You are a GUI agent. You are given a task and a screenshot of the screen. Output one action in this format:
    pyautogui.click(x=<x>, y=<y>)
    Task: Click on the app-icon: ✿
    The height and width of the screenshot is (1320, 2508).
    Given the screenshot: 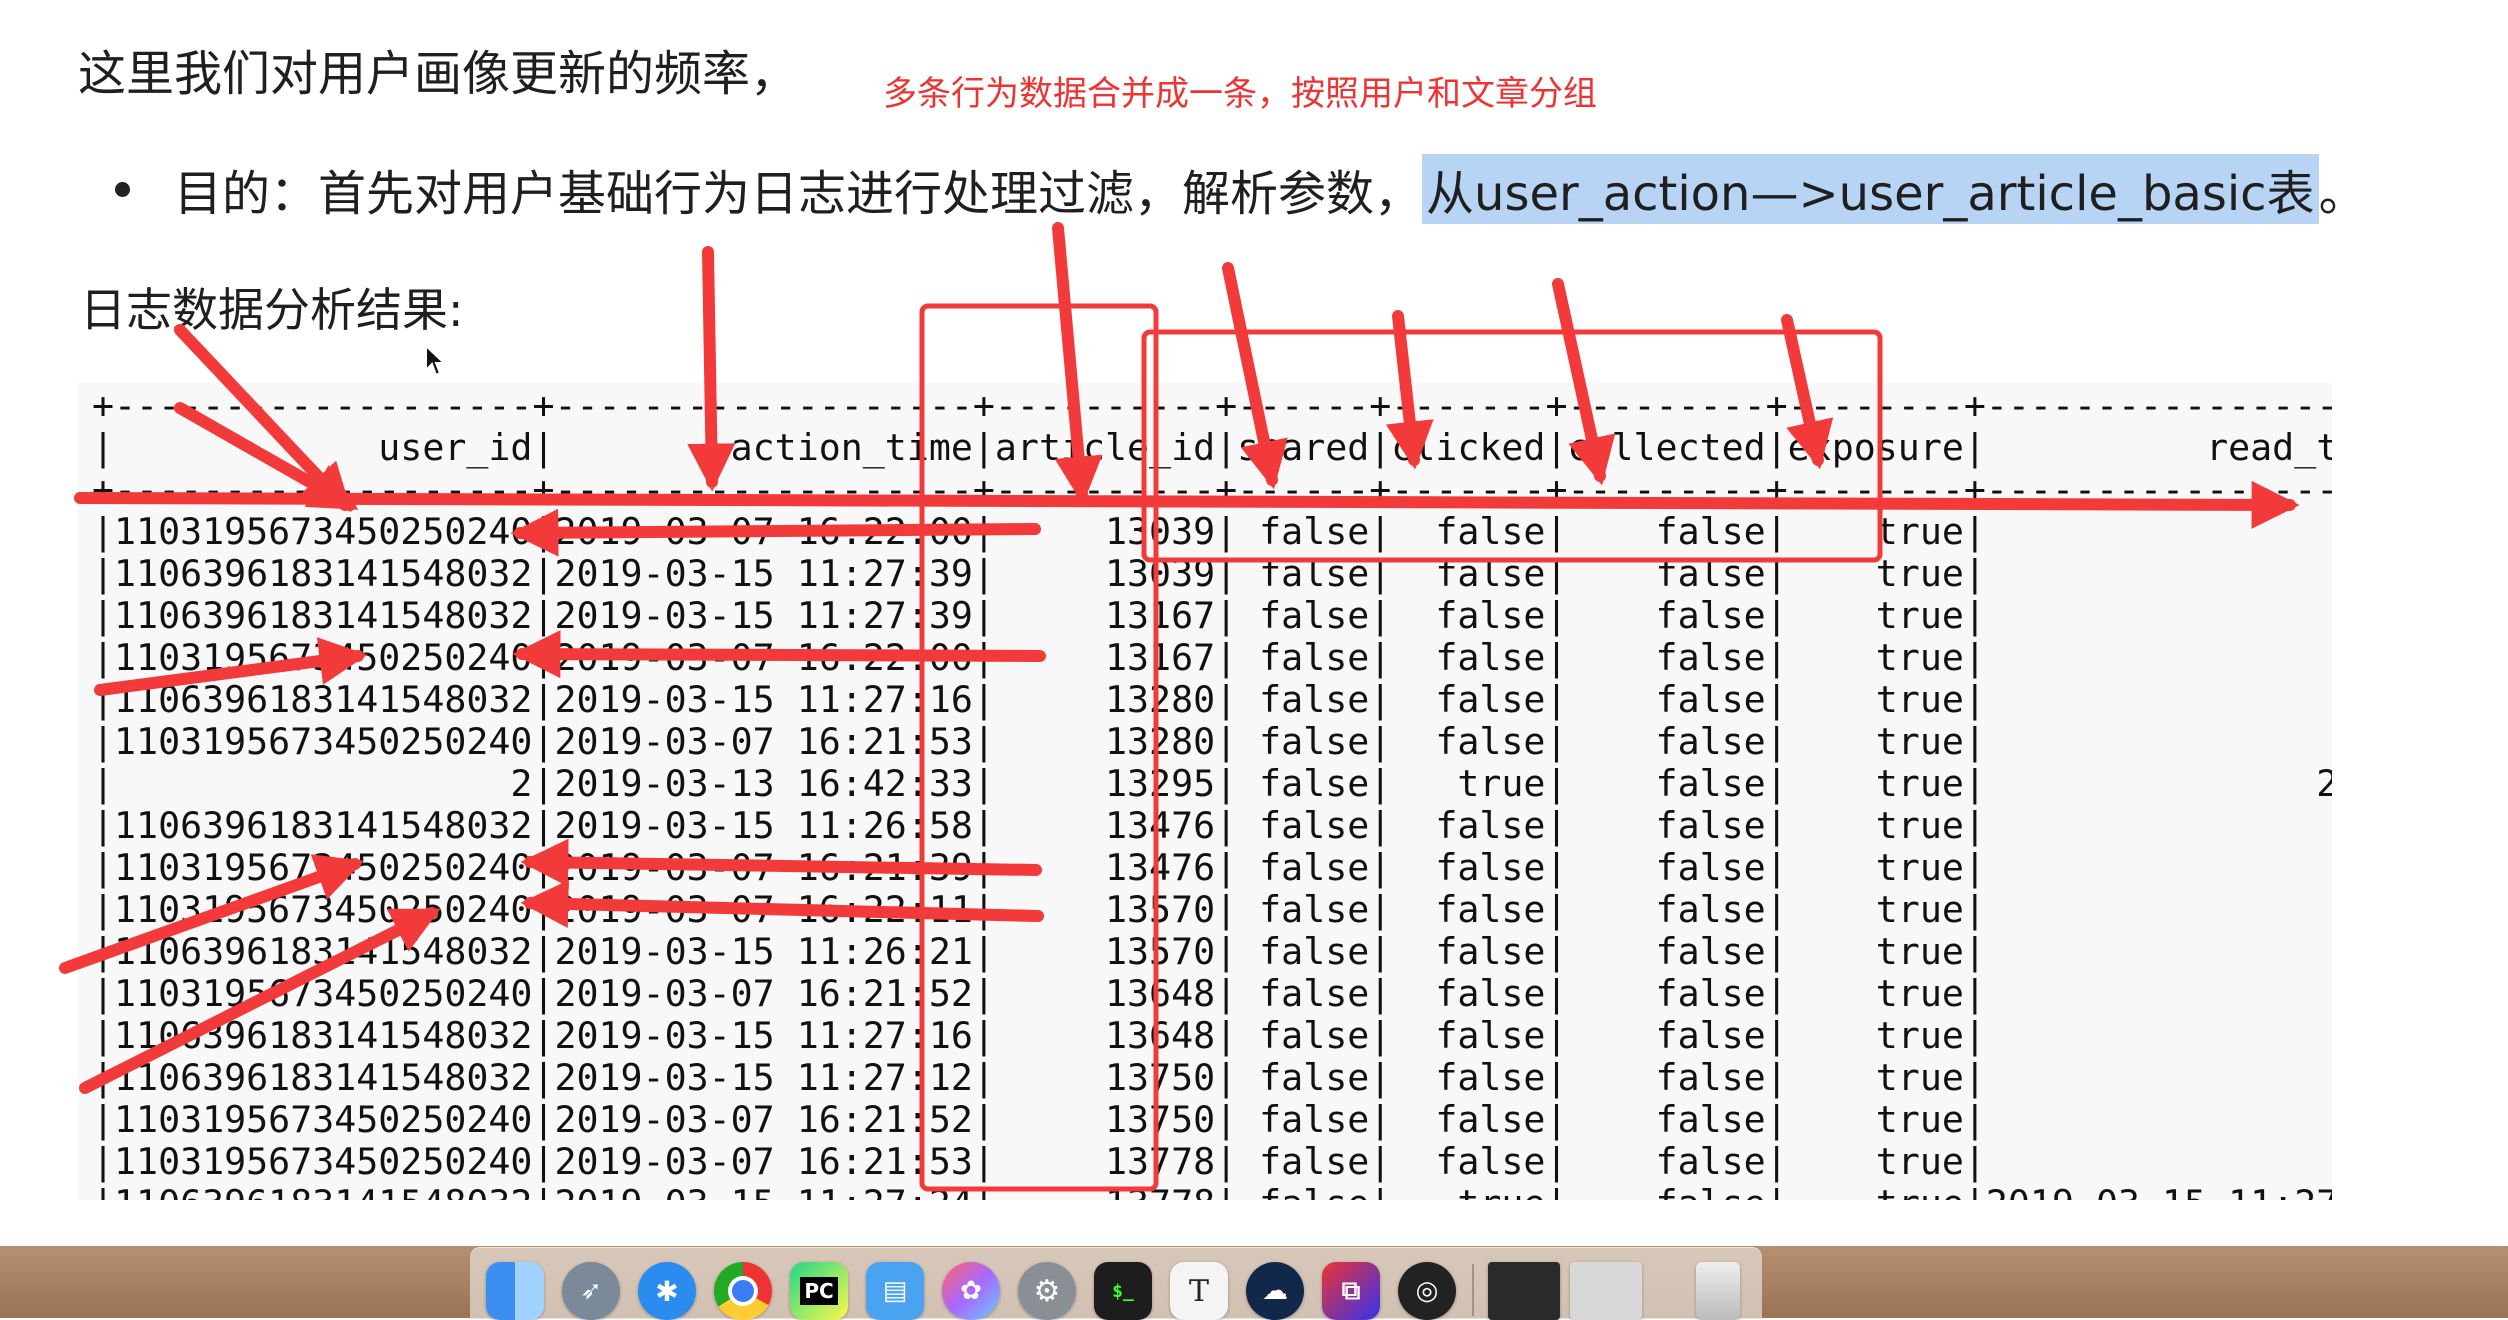 What is the action you would take?
    pyautogui.click(x=971, y=1291)
    